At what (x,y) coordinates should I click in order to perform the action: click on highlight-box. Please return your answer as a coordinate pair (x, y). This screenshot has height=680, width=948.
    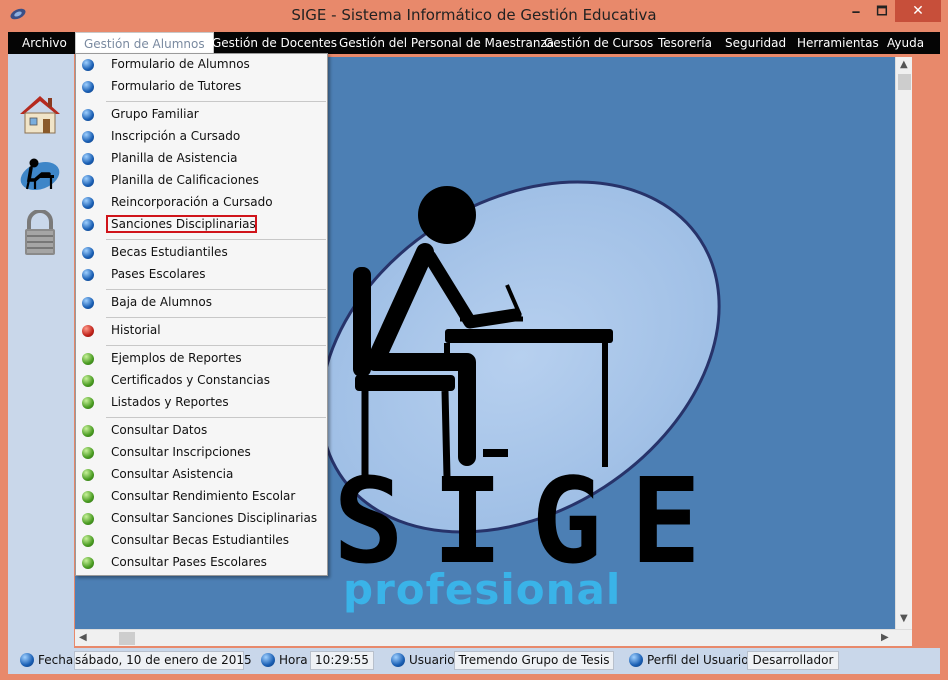
    Looking at the image, I should click on (181, 224).